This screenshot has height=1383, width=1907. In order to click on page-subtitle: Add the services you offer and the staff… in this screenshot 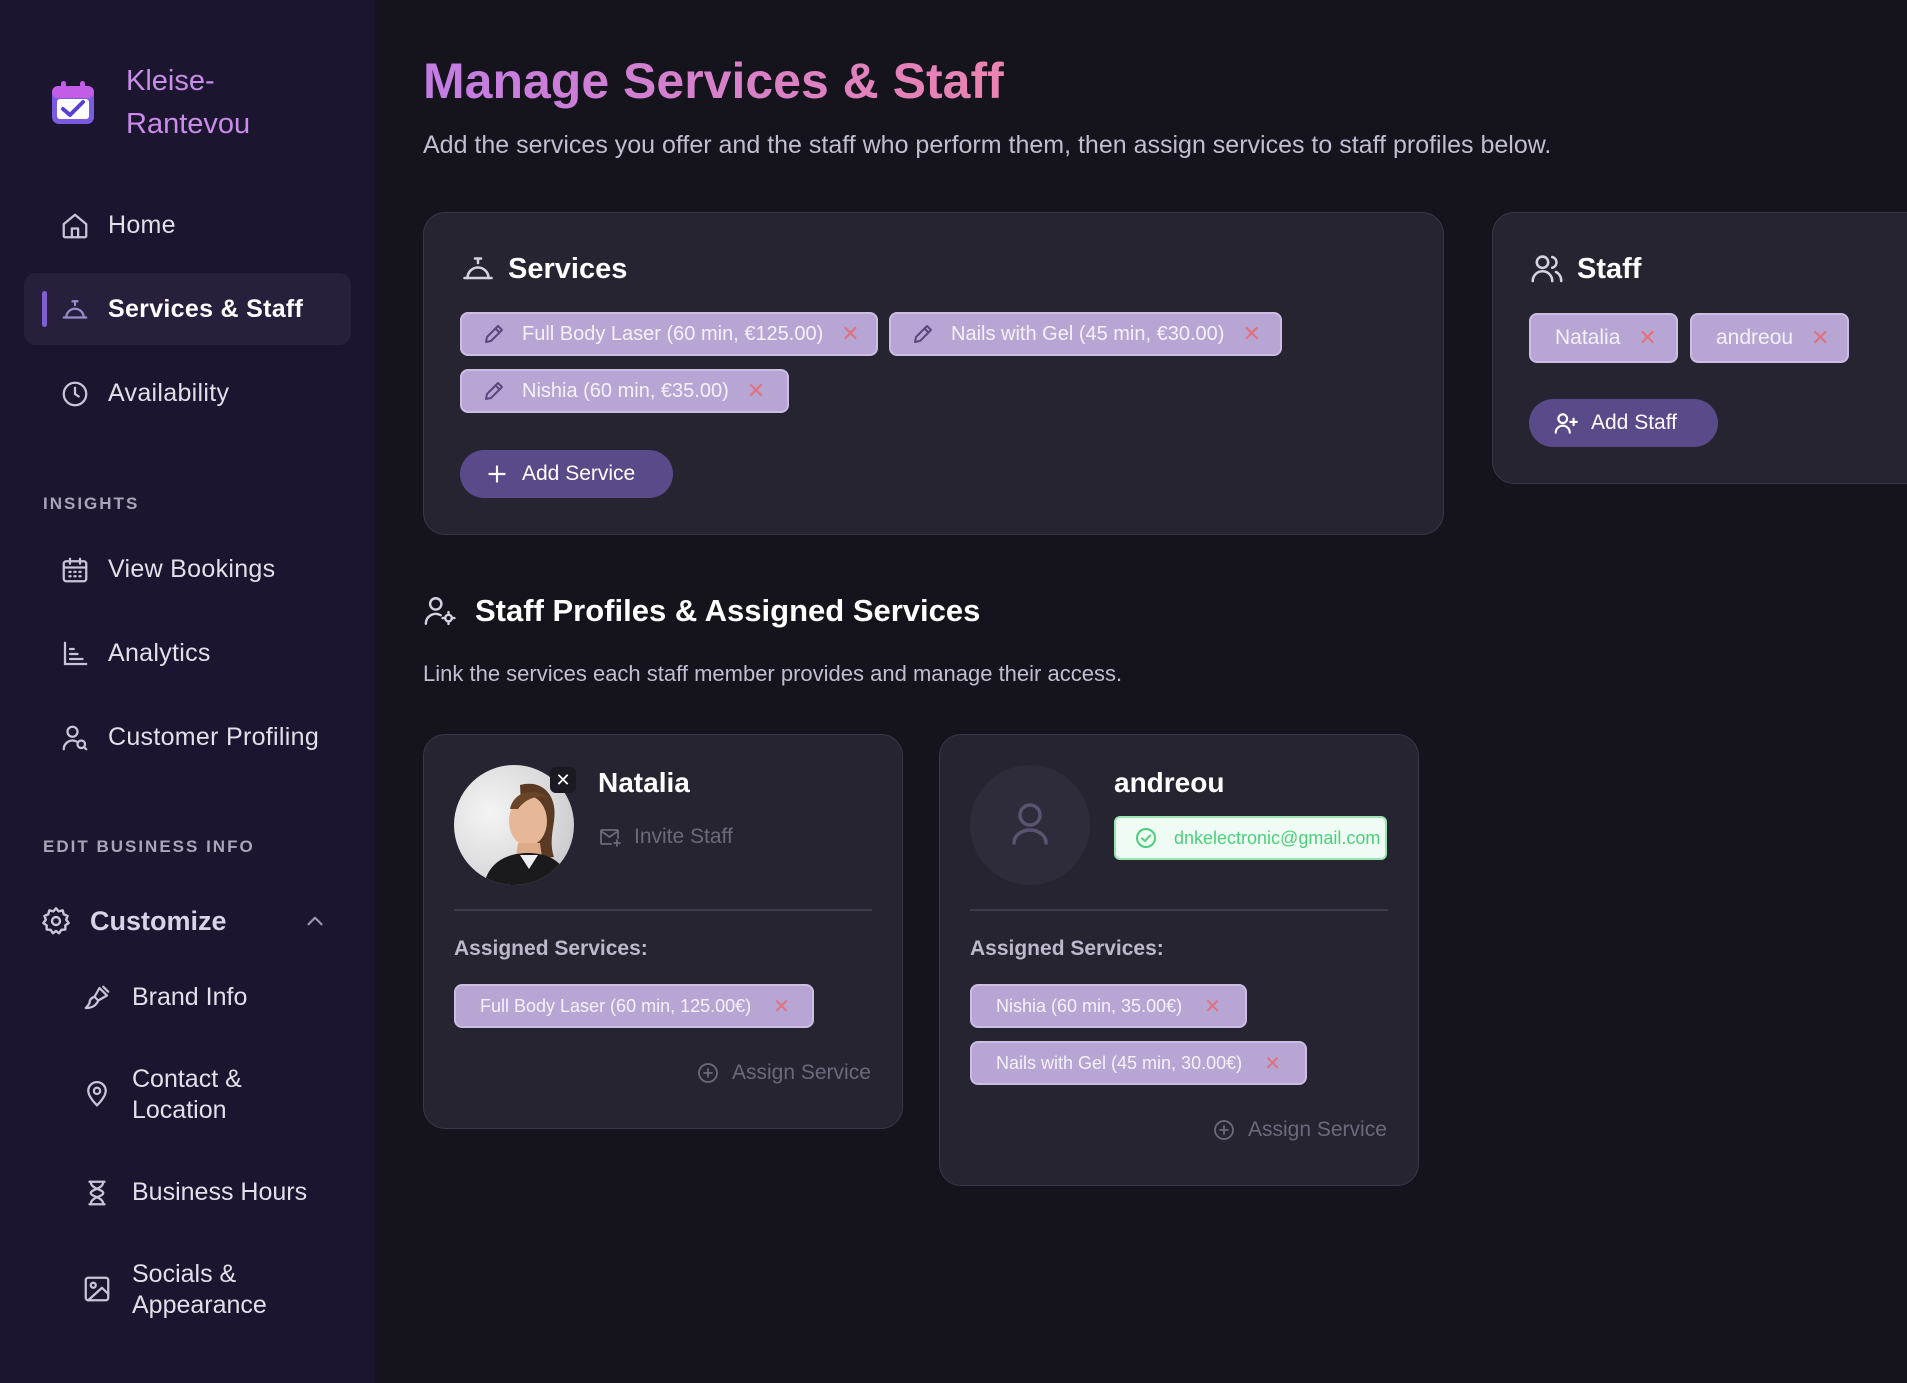, I will do `click(987, 145)`.